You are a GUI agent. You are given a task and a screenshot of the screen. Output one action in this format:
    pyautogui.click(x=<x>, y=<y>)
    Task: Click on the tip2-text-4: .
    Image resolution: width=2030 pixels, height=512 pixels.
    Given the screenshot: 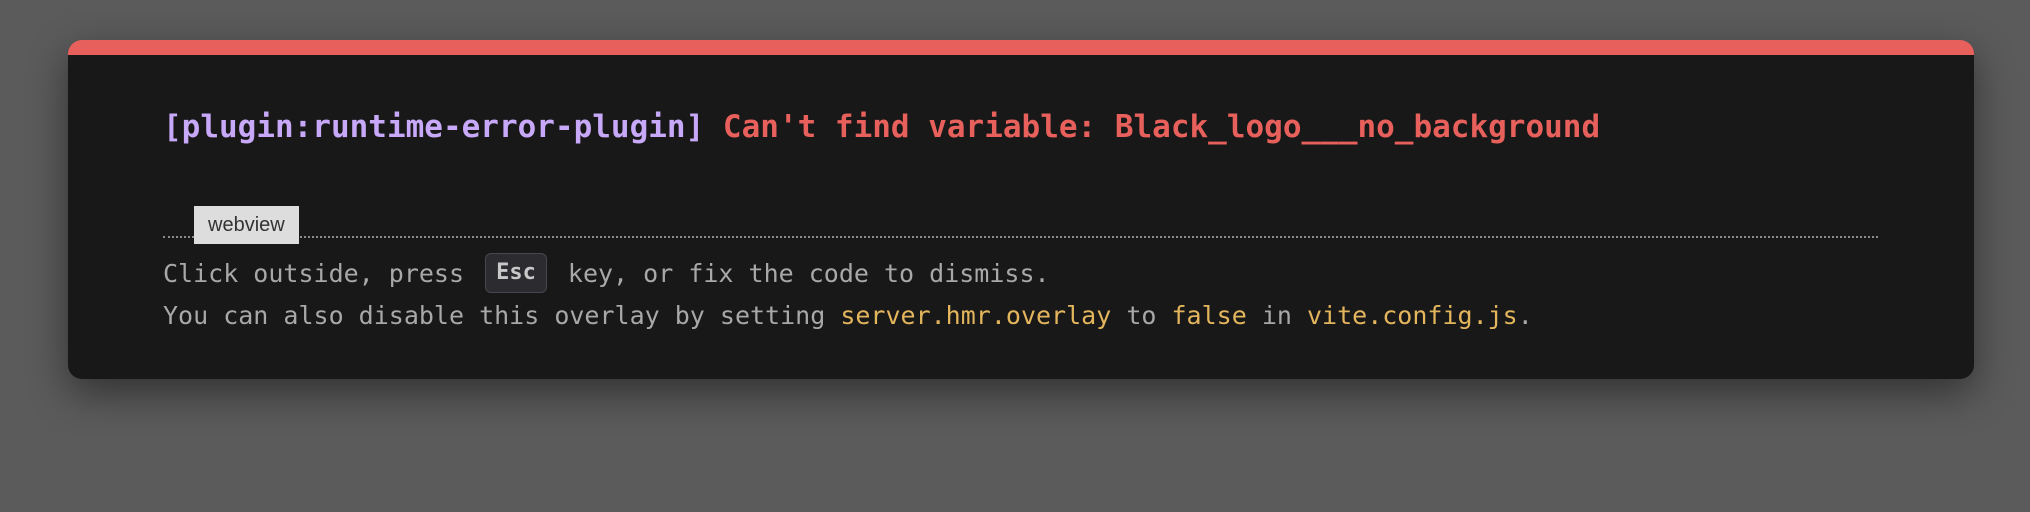 What is the action you would take?
    pyautogui.click(x=1525, y=315)
    